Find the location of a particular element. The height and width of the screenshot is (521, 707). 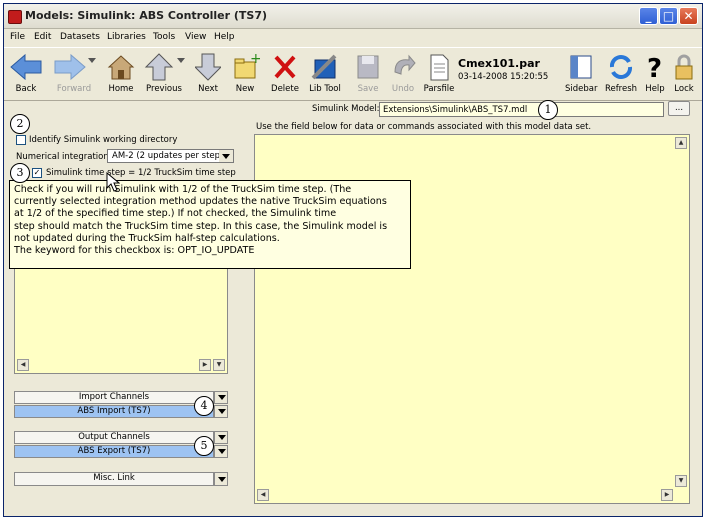

refresh-button: Refresh is located at coordinates (621, 73).